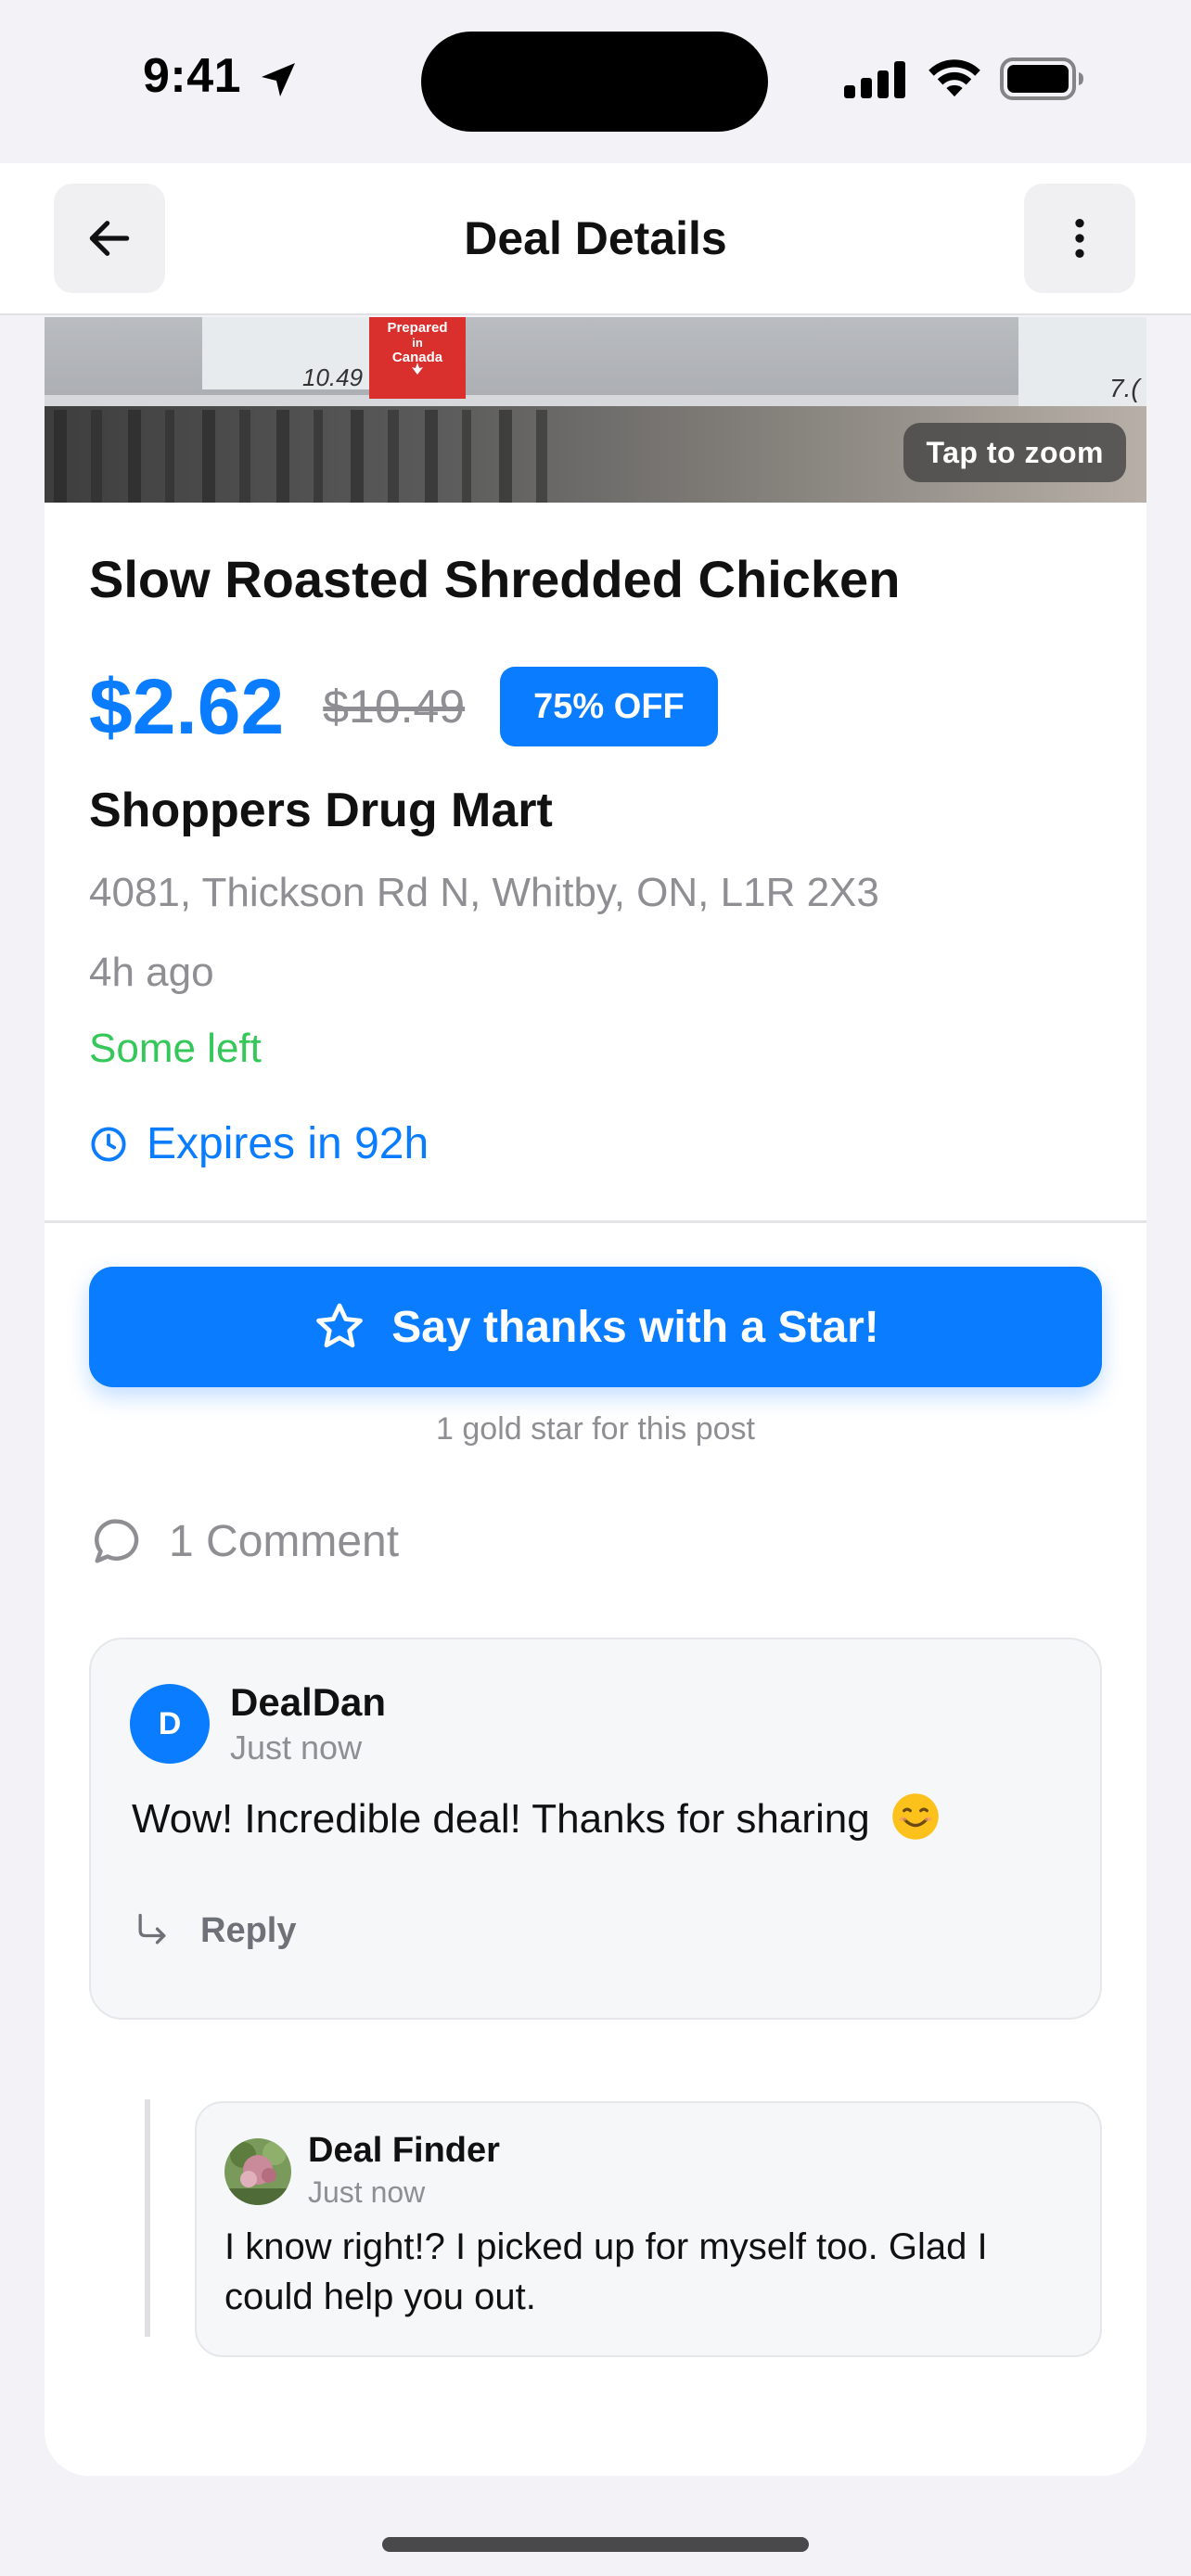  Describe the element at coordinates (308, 1702) in the screenshot. I see `comment-author: DealDan` at that location.